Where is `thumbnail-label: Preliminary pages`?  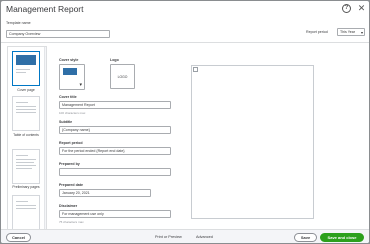
thumbnail-label: Preliminary pages is located at coordinates (26, 187).